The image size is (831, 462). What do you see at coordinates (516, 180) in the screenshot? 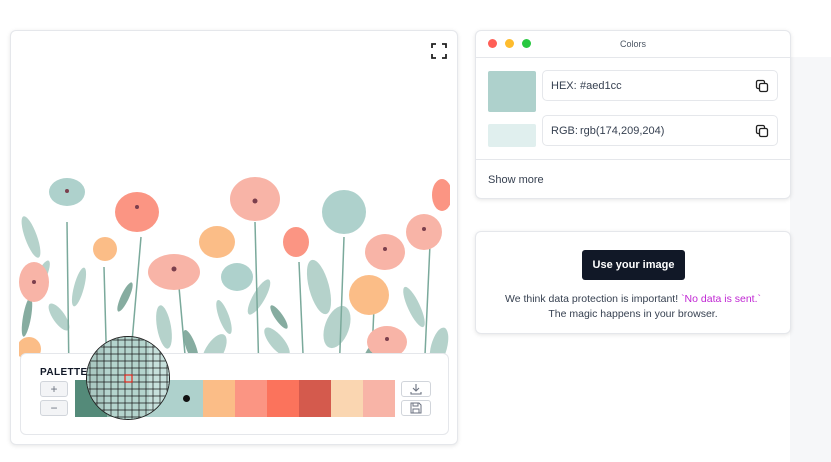
I see `show-more-link: Show more` at bounding box center [516, 180].